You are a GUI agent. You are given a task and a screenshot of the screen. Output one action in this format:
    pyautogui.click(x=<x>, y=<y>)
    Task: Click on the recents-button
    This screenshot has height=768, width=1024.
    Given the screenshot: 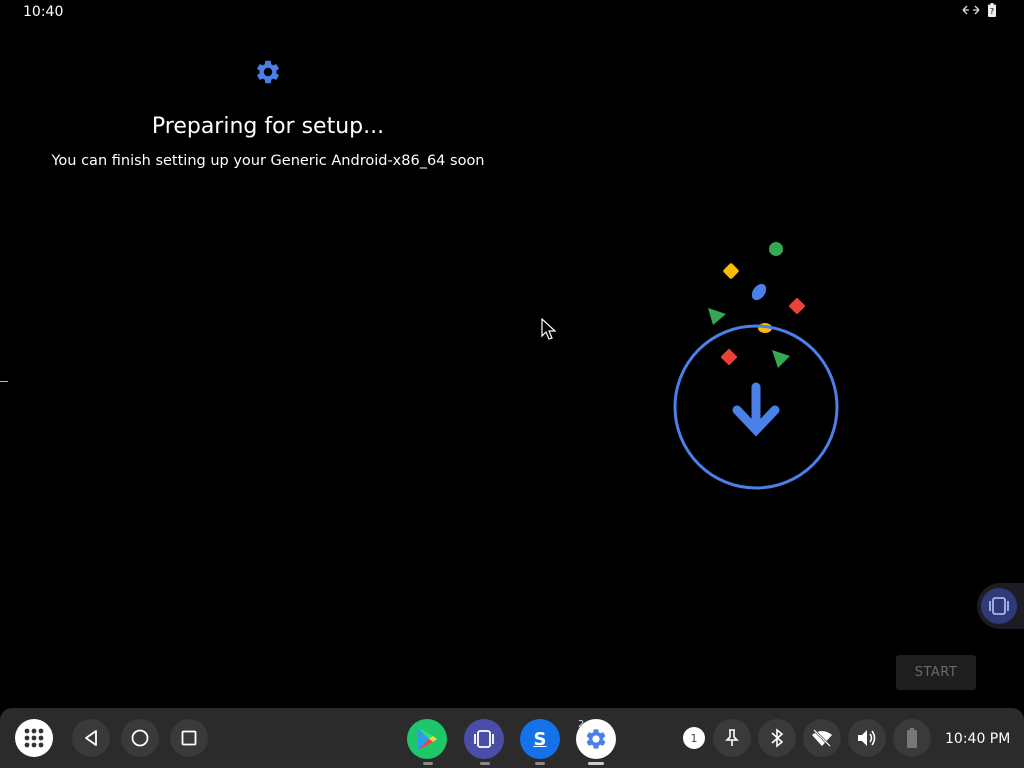 What is the action you would take?
    pyautogui.click(x=189, y=738)
    